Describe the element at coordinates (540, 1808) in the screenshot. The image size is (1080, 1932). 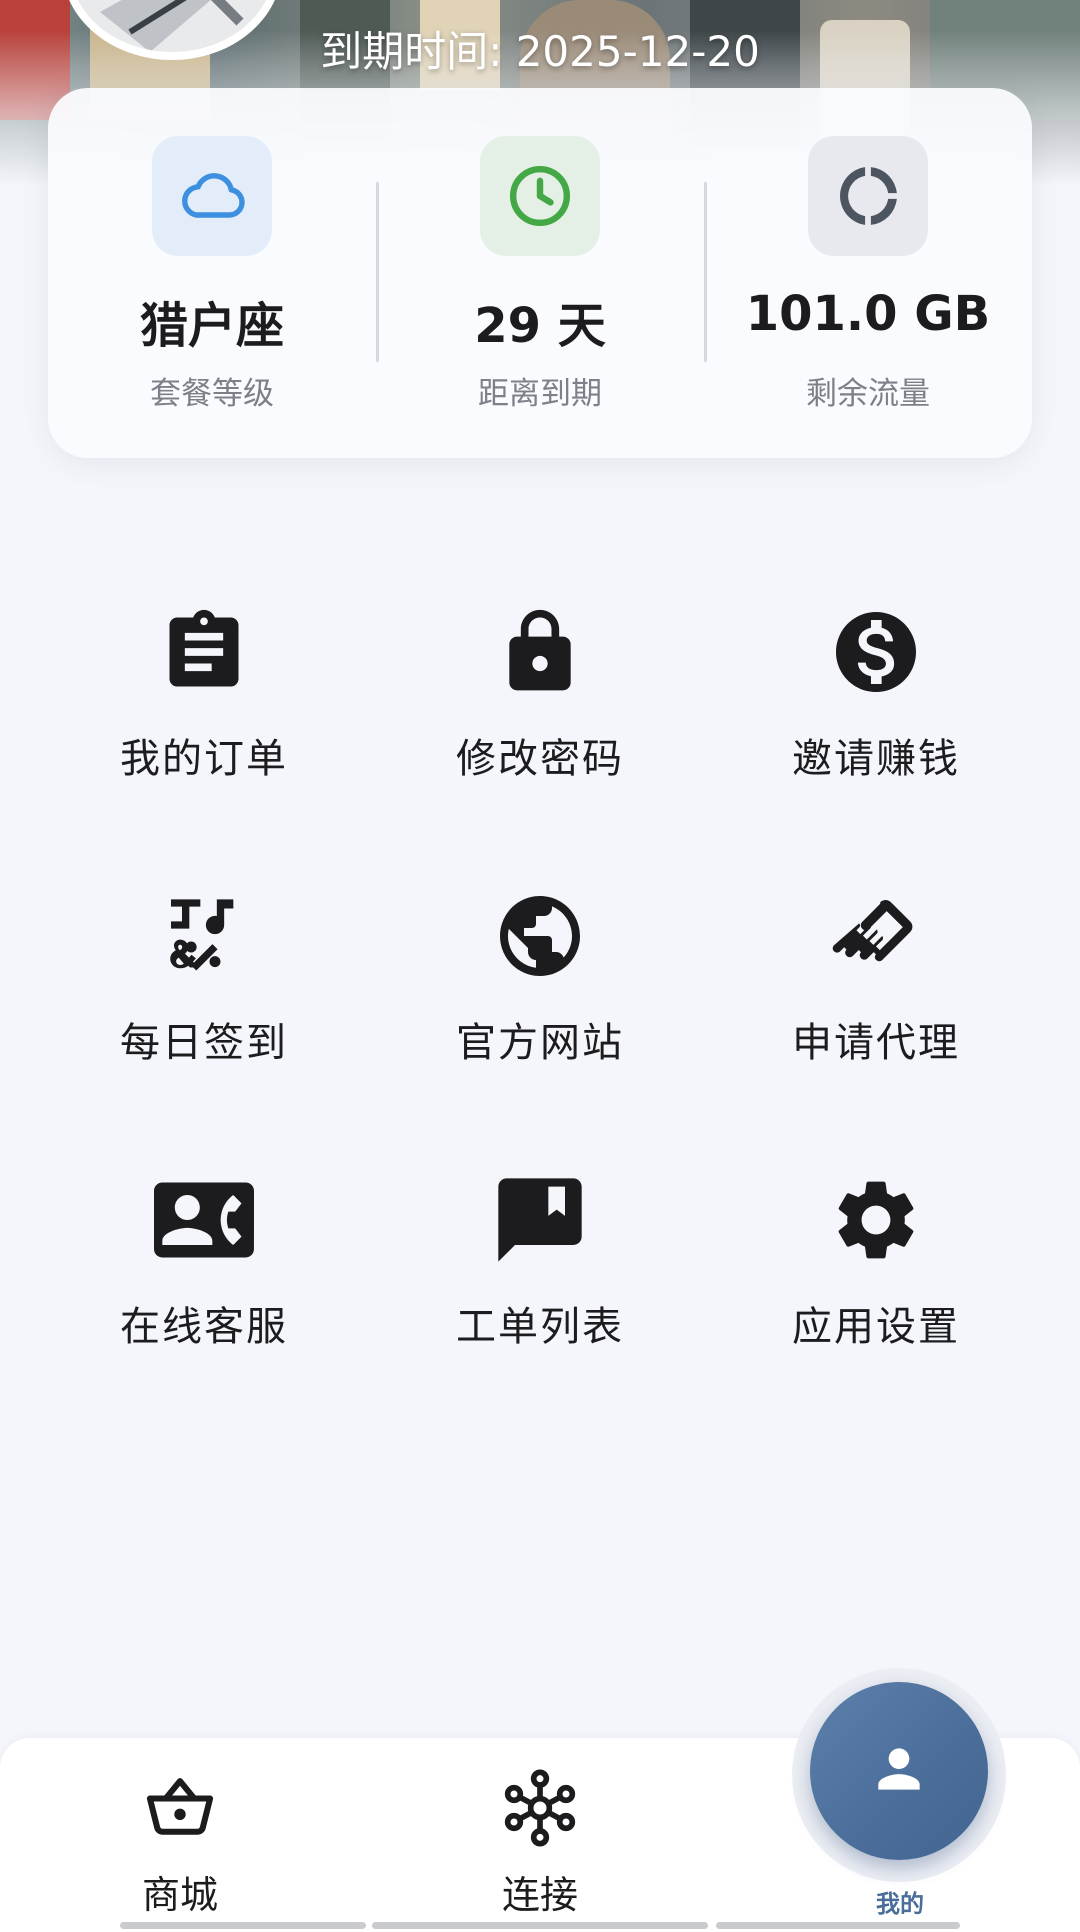
I see `hub-icon` at that location.